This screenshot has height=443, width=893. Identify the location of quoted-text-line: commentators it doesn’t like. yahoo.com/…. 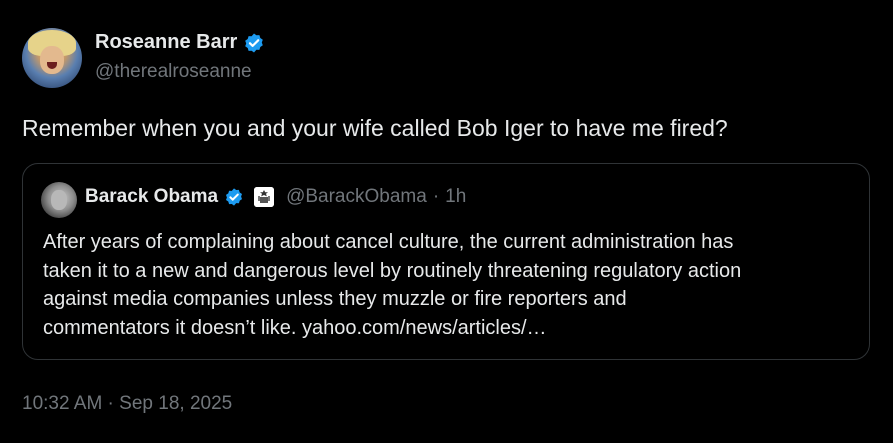
(295, 327).